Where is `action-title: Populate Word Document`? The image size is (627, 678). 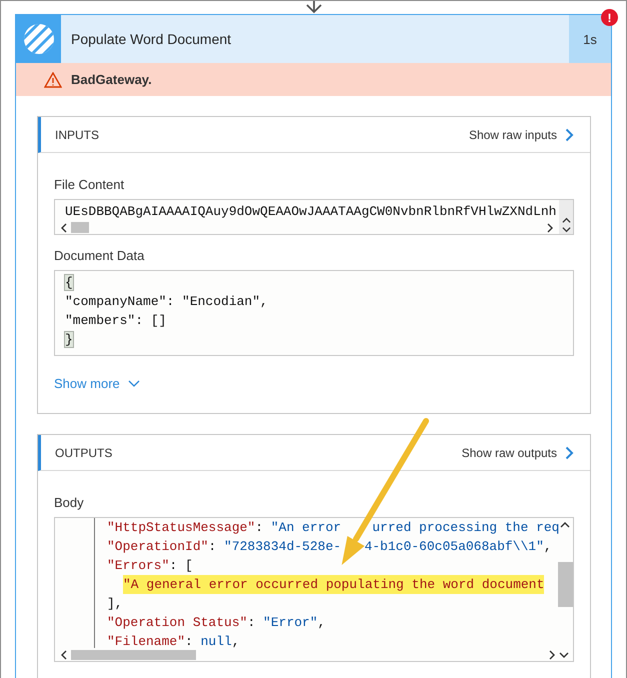 action-title: Populate Word Document is located at coordinates (151, 39).